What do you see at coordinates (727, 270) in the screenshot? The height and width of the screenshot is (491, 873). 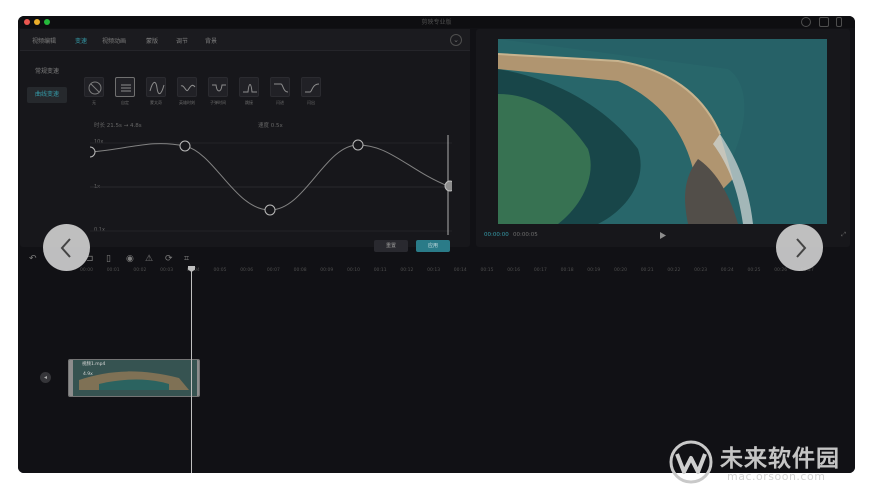 I see `ruler-tick-label: 00:24` at bounding box center [727, 270].